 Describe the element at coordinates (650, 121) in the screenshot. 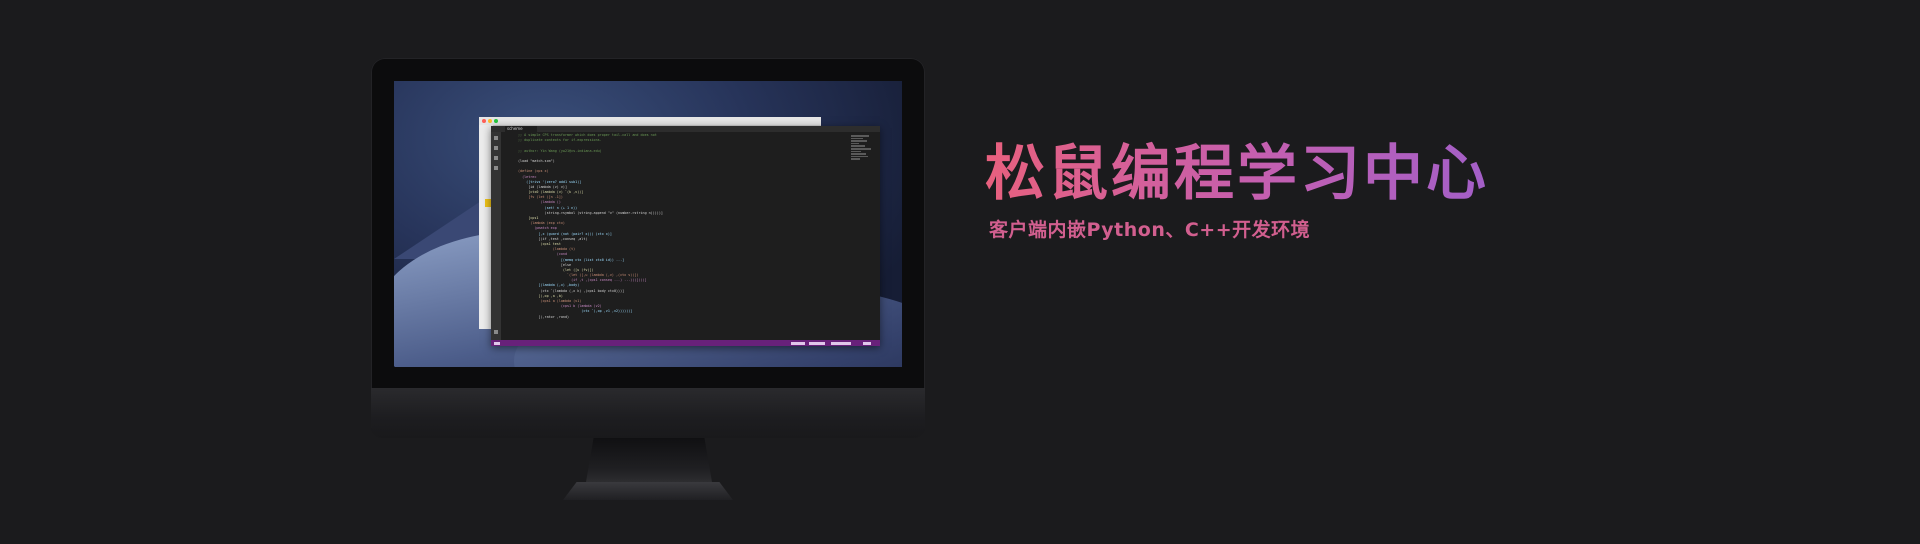

I see `browser-titlebar` at that location.